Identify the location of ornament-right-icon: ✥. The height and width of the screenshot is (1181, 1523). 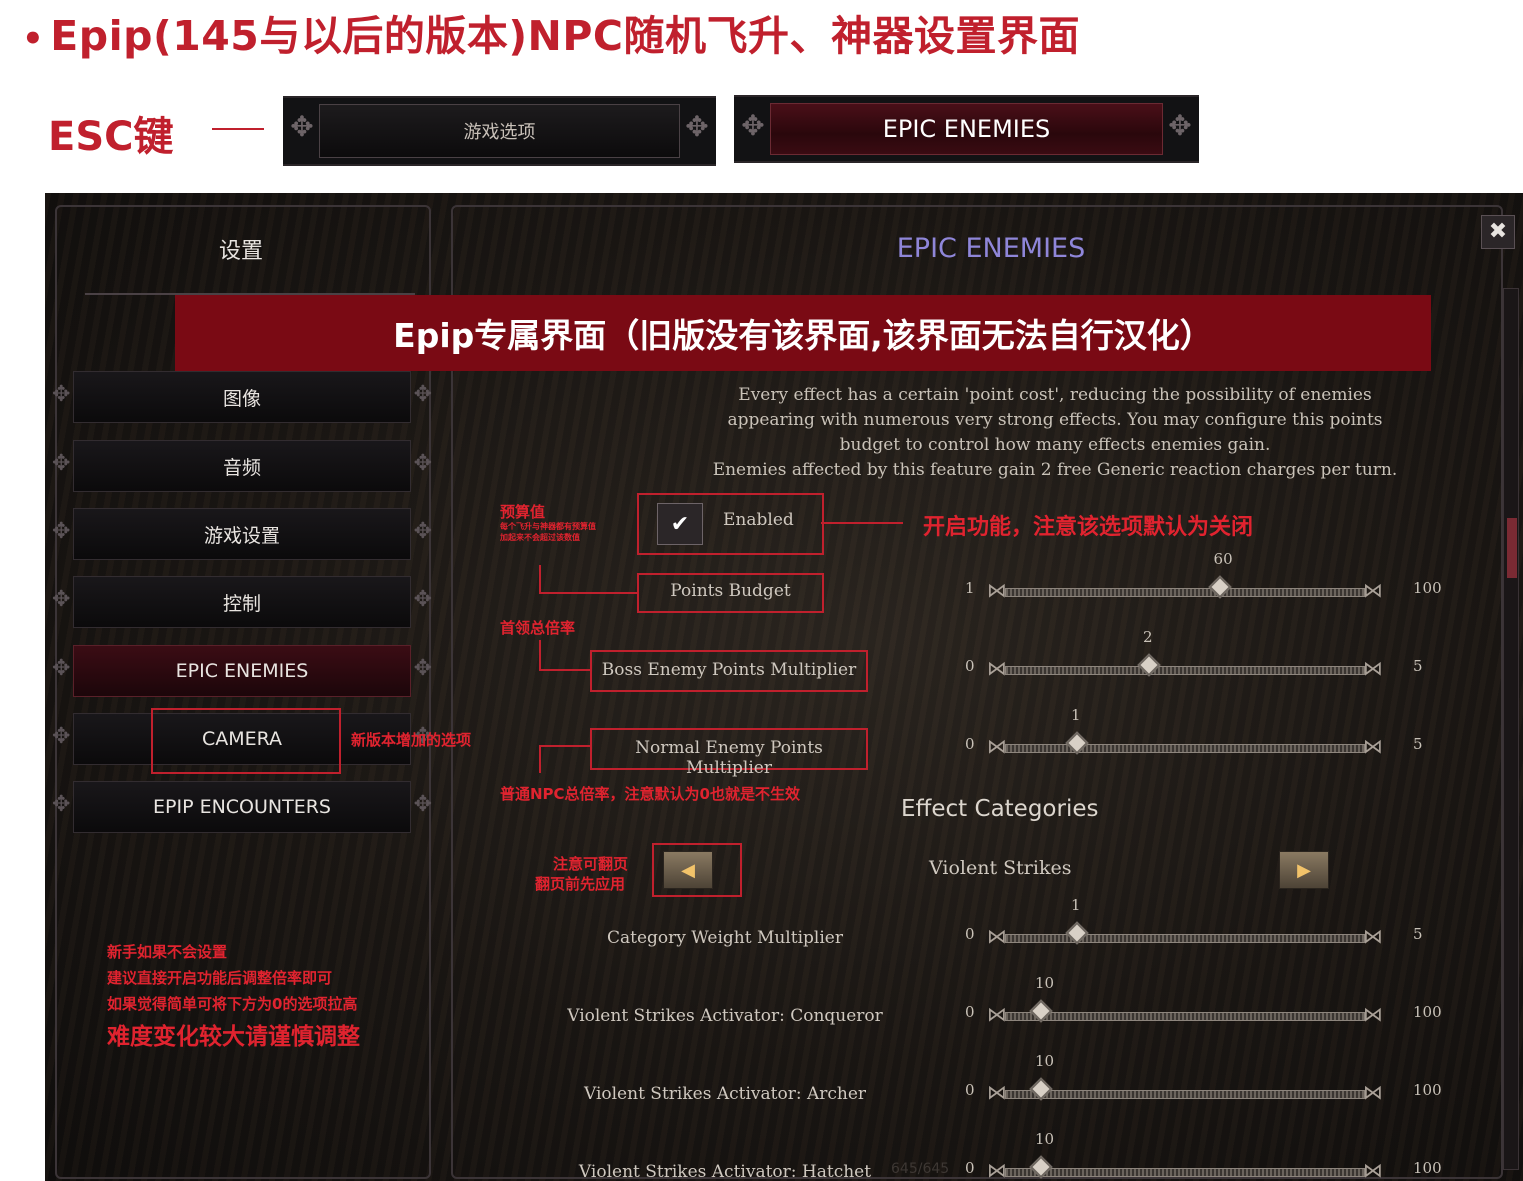
(697, 126).